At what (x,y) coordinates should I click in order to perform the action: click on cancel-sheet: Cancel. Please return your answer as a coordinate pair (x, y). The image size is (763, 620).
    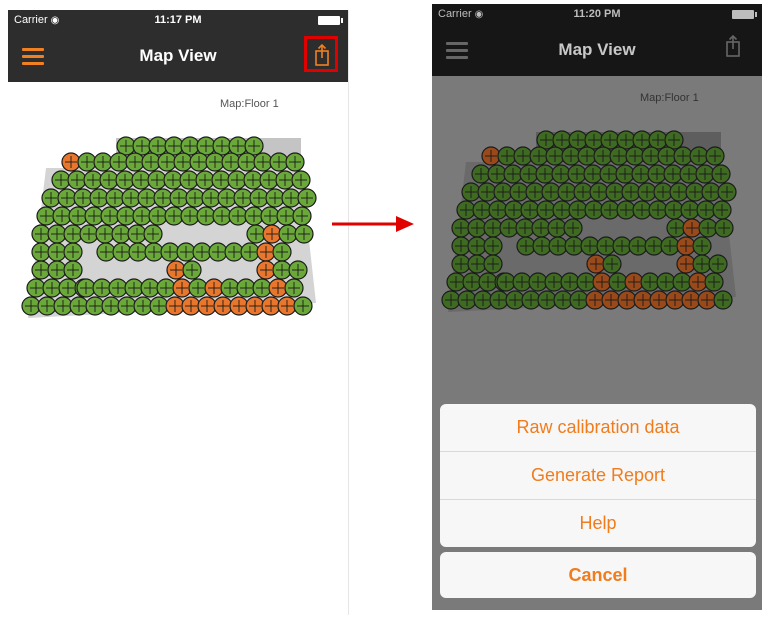
    Looking at the image, I should click on (598, 575).